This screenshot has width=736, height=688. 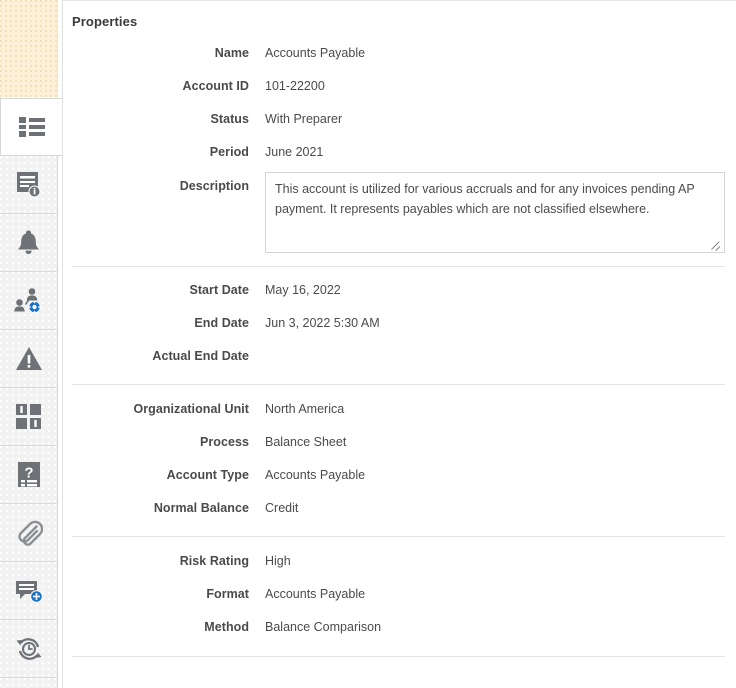 What do you see at coordinates (221, 323) in the screenshot?
I see `field-label-end-date: End Date` at bounding box center [221, 323].